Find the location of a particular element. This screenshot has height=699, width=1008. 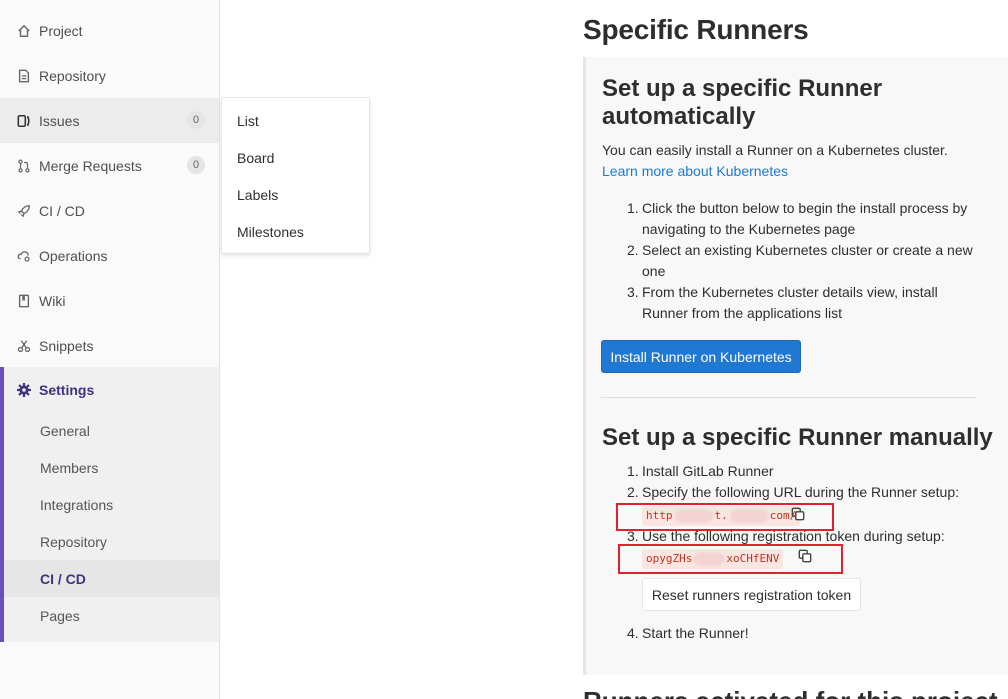

sub-item-label: Pages is located at coordinates (60, 615).